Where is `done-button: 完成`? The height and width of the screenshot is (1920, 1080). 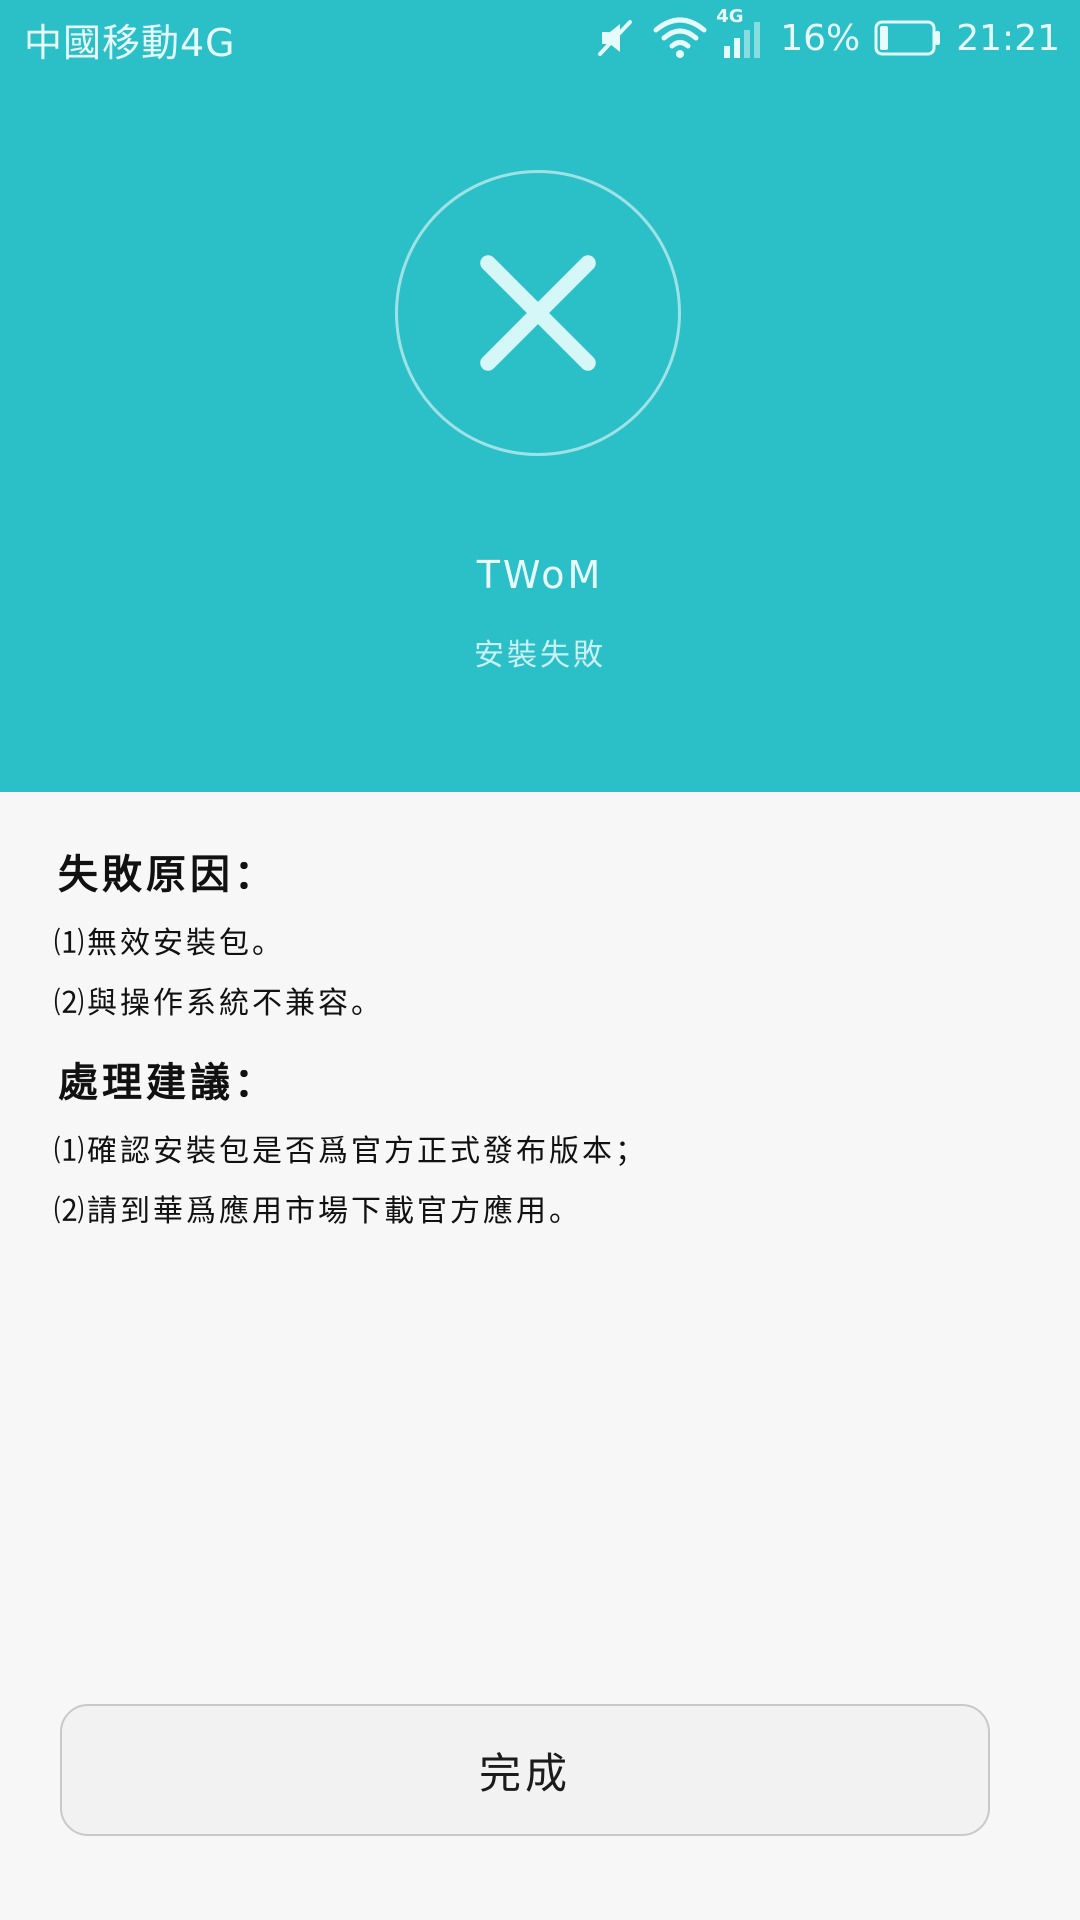 done-button: 完成 is located at coordinates (525, 1770).